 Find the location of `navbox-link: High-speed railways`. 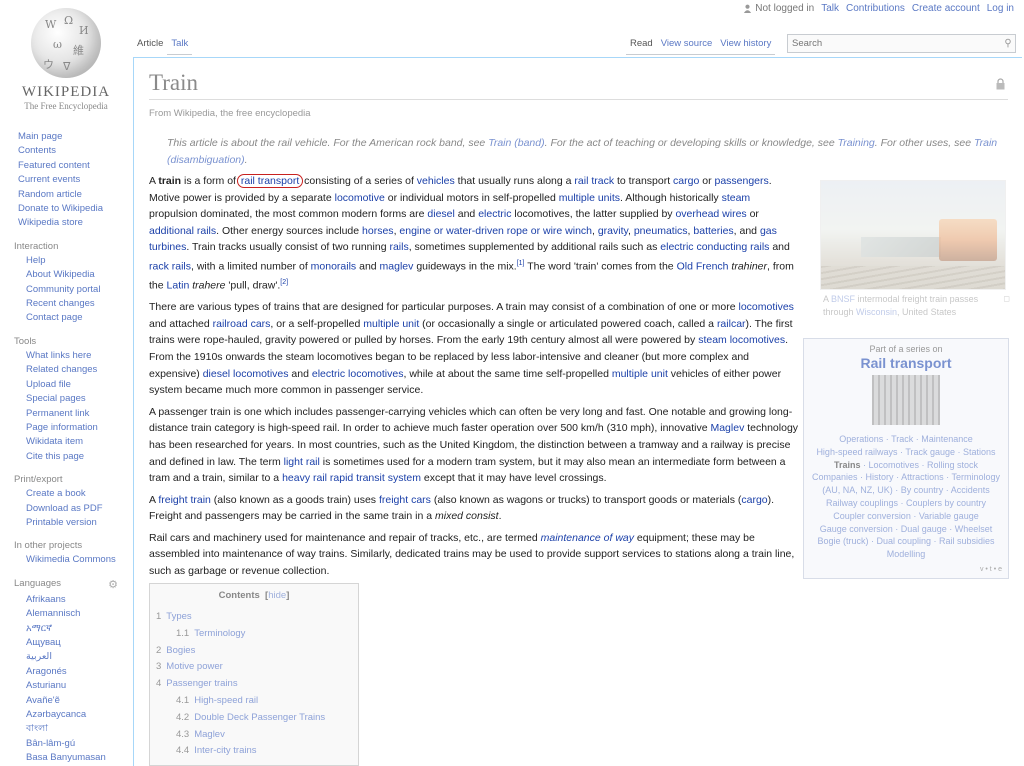

navbox-link: High-speed railways is located at coordinates (856, 452).